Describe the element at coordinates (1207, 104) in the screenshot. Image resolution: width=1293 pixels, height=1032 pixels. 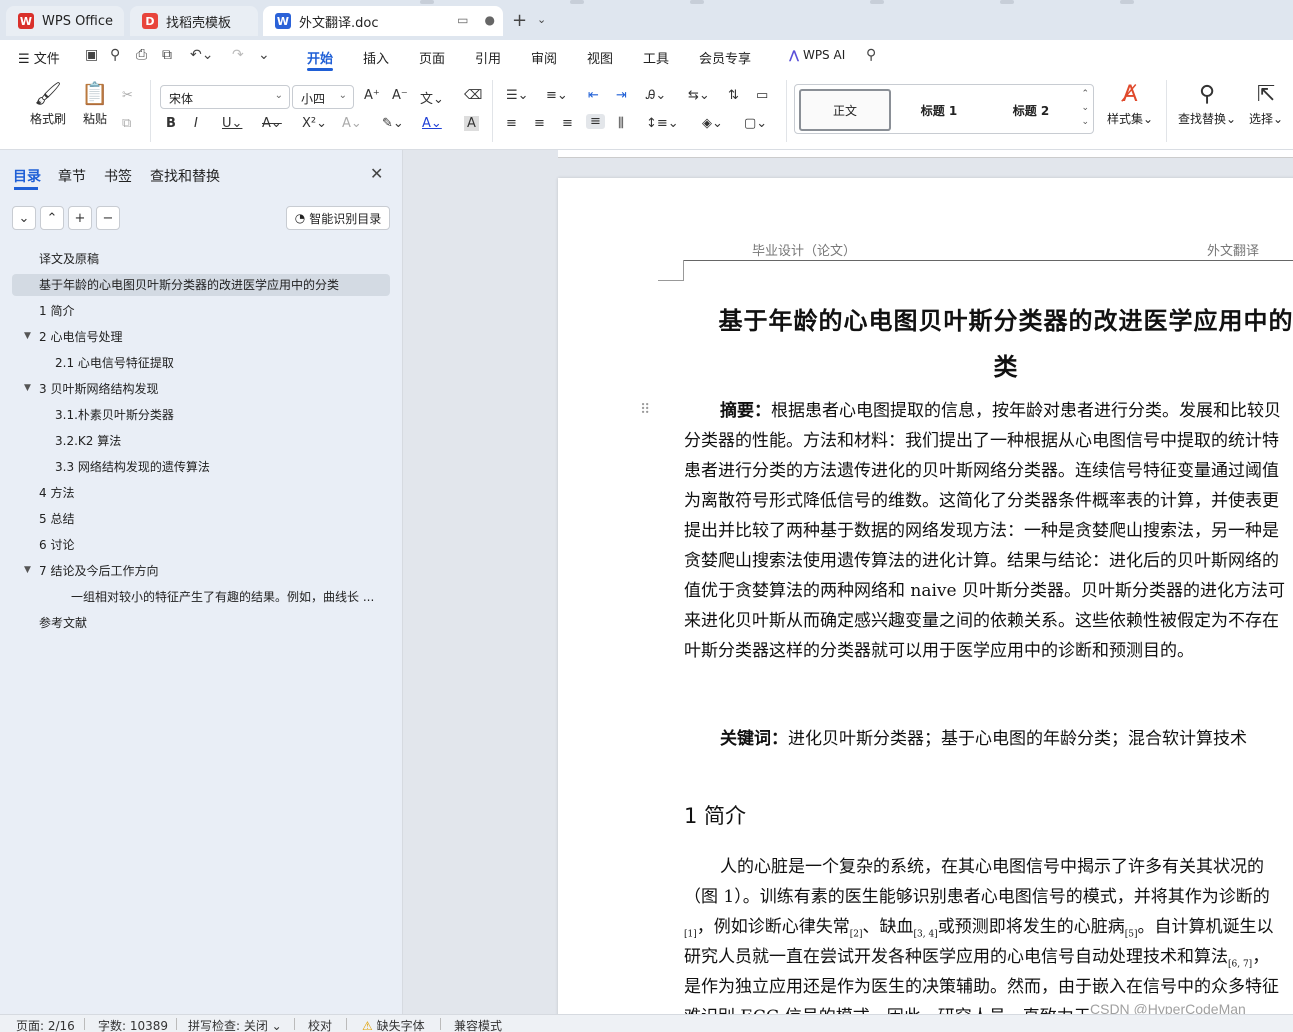
I see `find-replace-button: ⚲ 查找替换⌄` at that location.